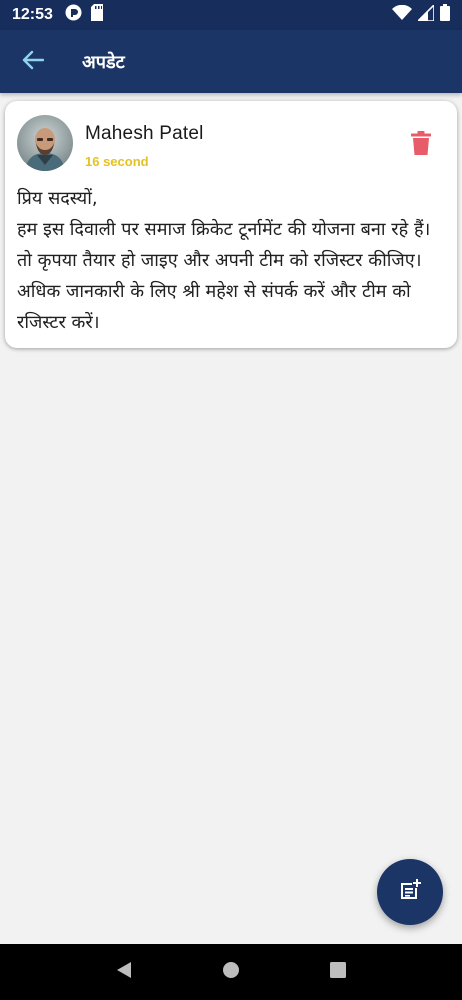  What do you see at coordinates (445, 15) in the screenshot?
I see `battery-icon` at bounding box center [445, 15].